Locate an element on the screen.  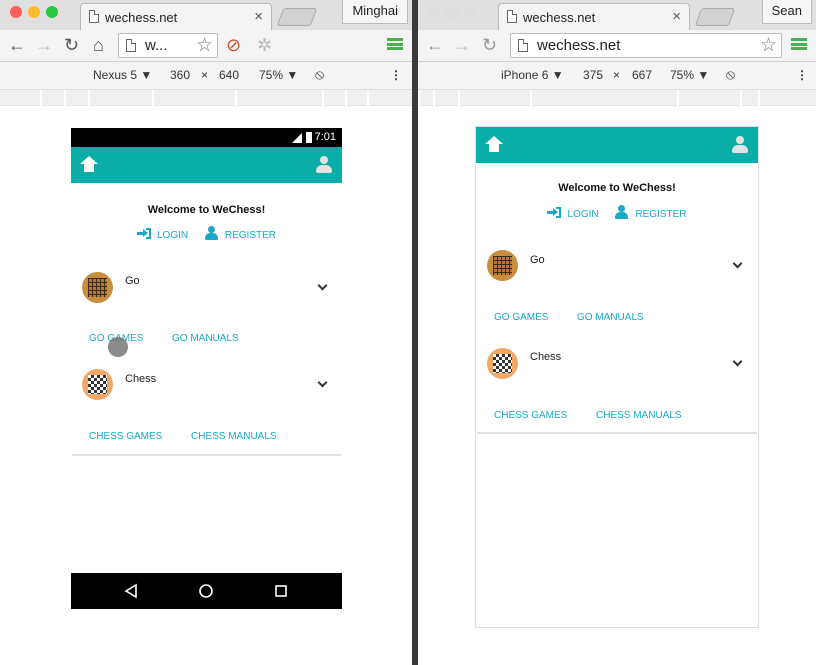
go-games-link: GO GAMES is located at coordinates (521, 317).